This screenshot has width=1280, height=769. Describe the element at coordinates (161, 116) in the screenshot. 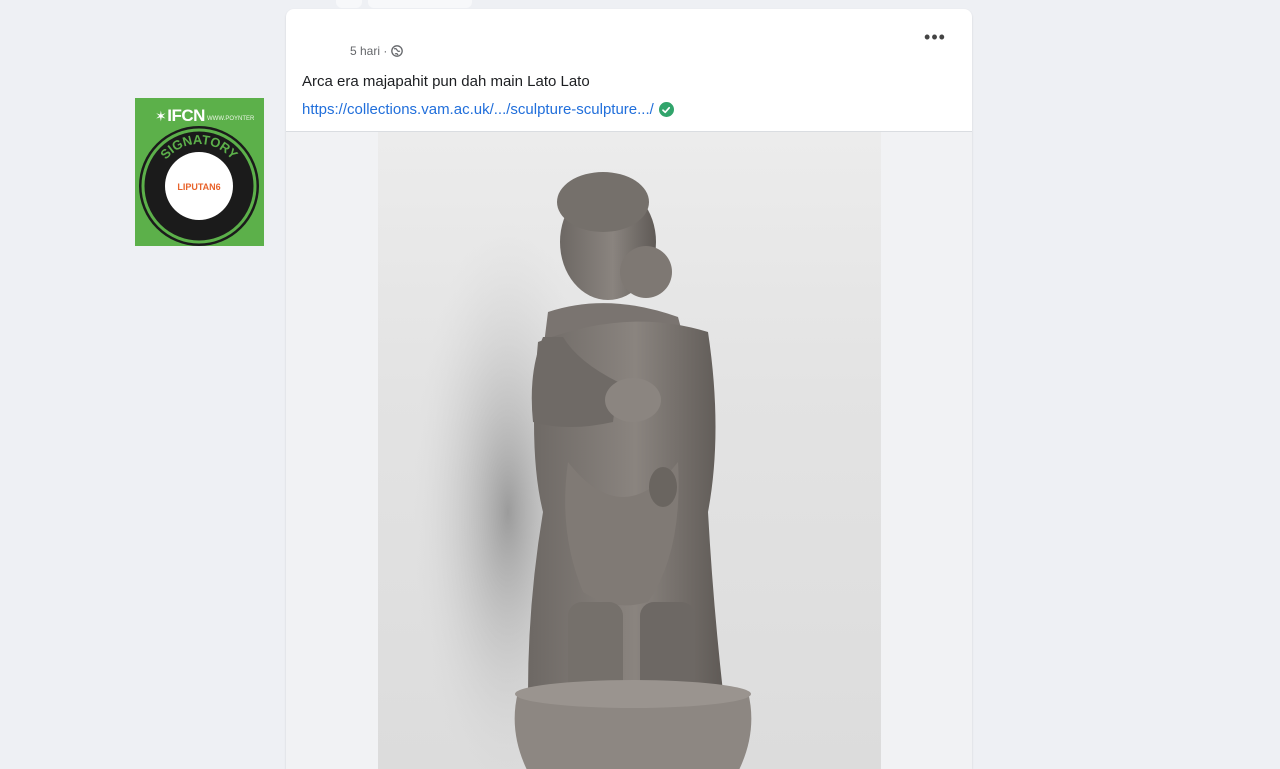

I see `star-icon: ✶` at that location.